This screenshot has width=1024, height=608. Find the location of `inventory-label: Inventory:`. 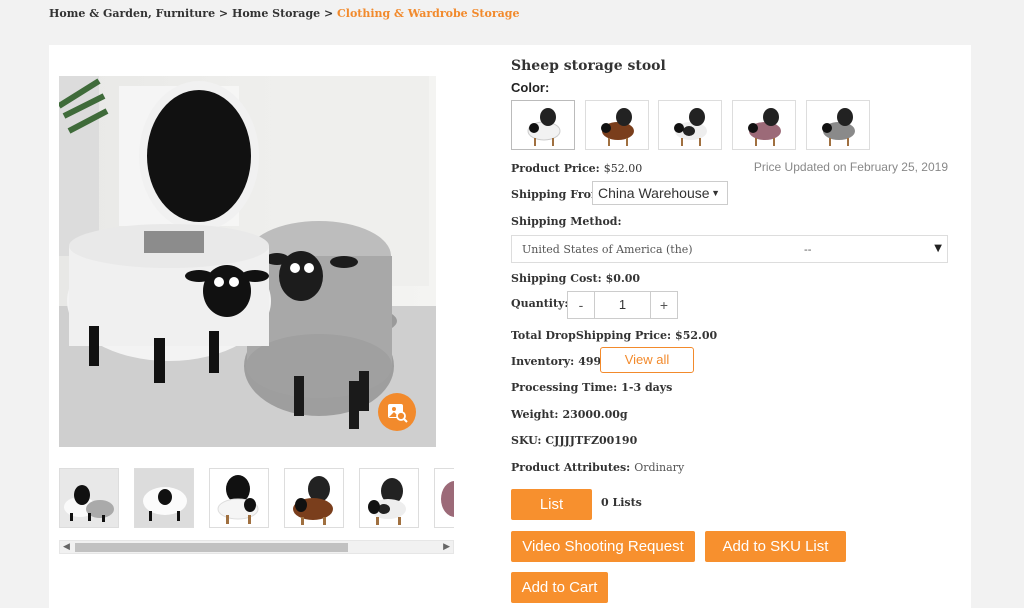

inventory-label: Inventory: is located at coordinates (543, 361).